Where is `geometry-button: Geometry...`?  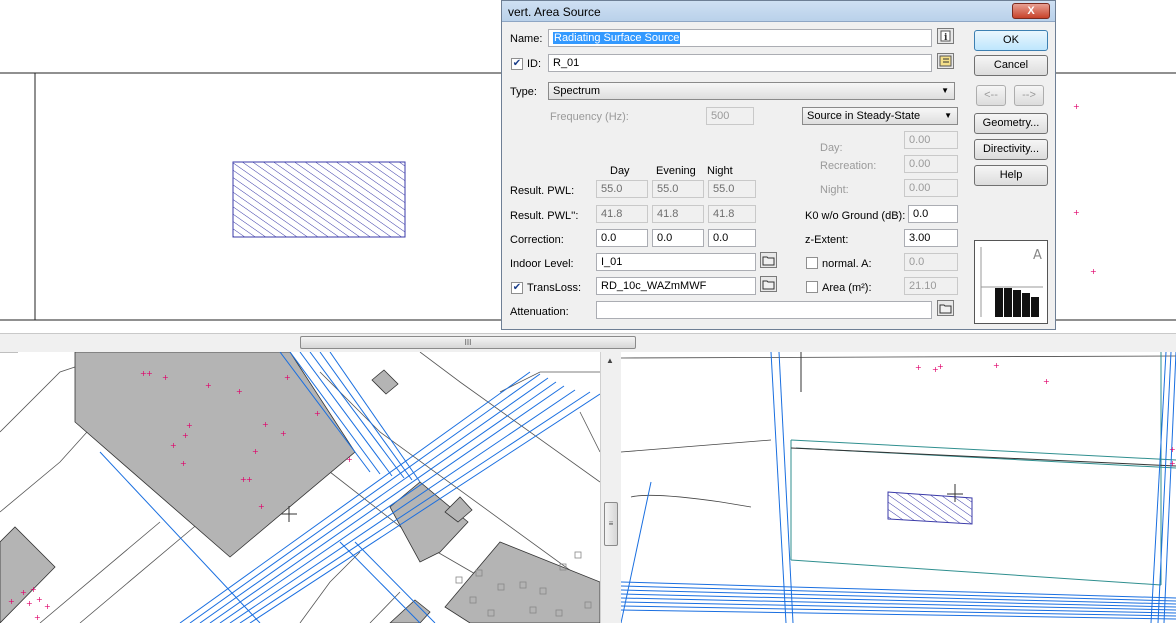 geometry-button: Geometry... is located at coordinates (1011, 123).